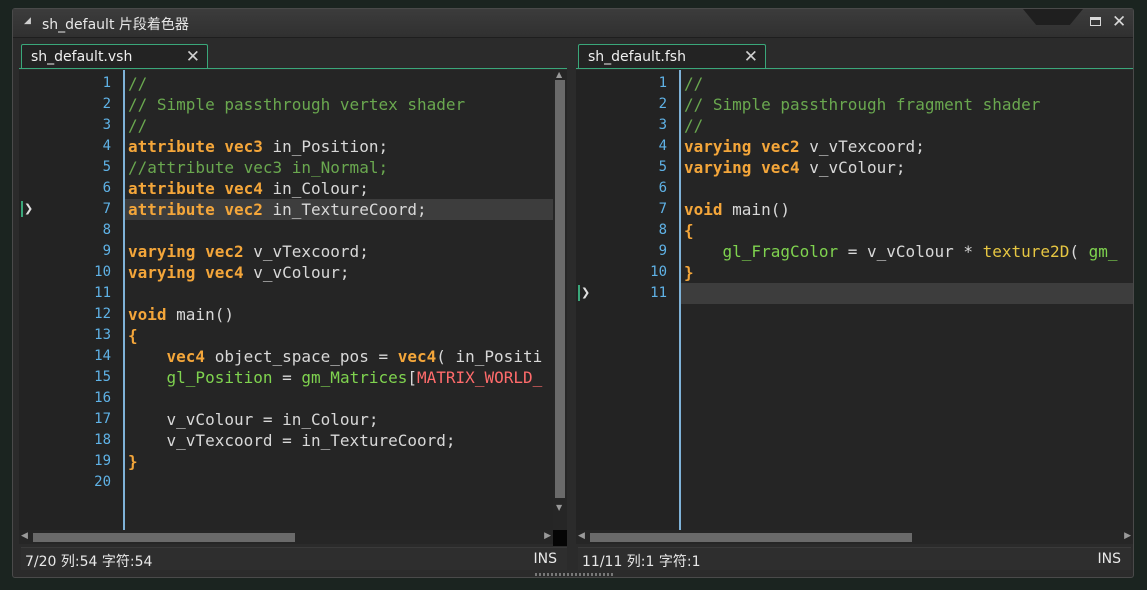  Describe the element at coordinates (195, 146) in the screenshot. I see `code-token: attribute vec3` at that location.